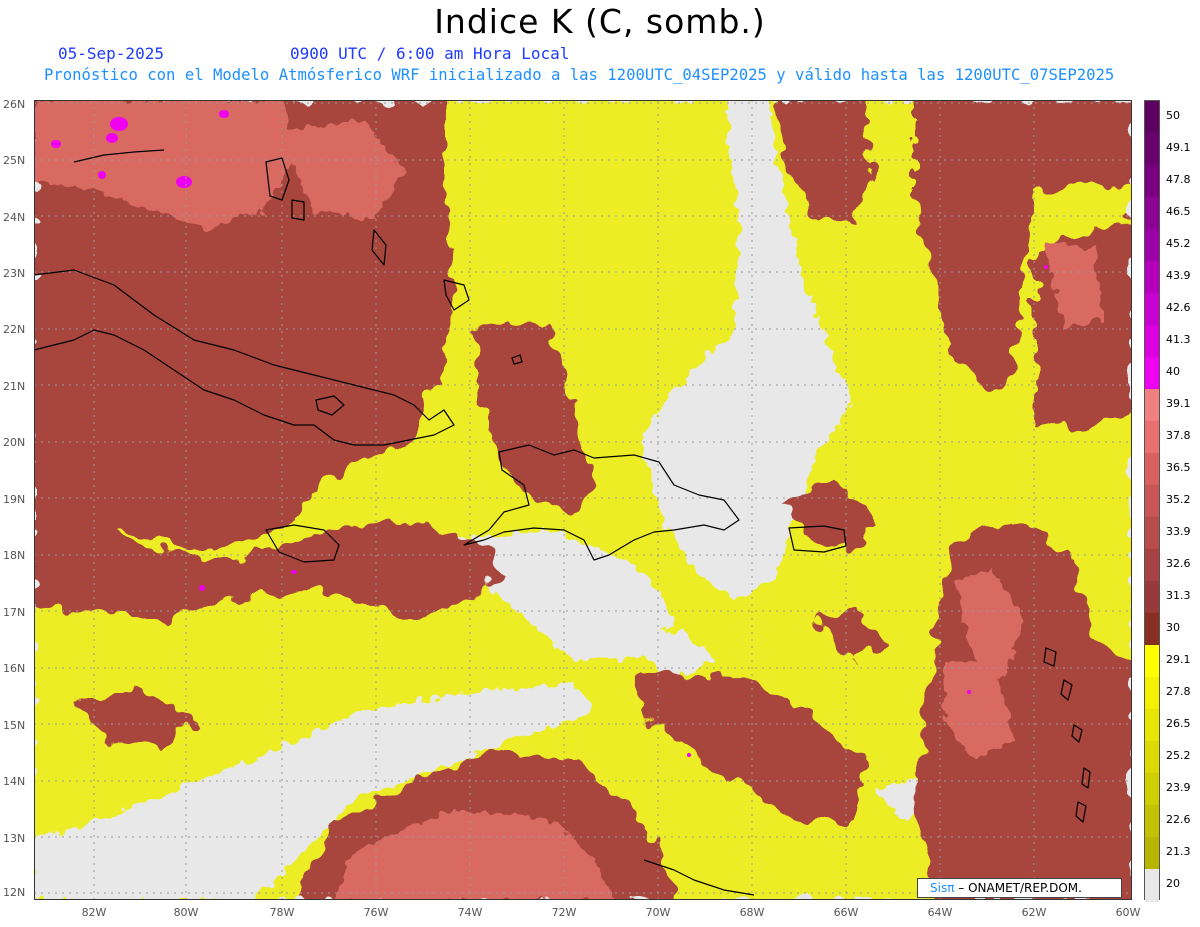 This screenshot has height=927, width=1200. Describe the element at coordinates (752, 912) in the screenshot. I see `lon-label: 68W` at that location.